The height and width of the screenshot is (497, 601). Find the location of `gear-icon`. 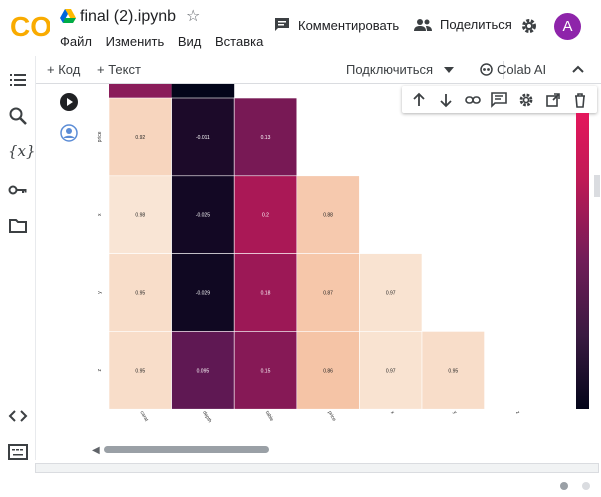

gear-icon is located at coordinates (526, 100).